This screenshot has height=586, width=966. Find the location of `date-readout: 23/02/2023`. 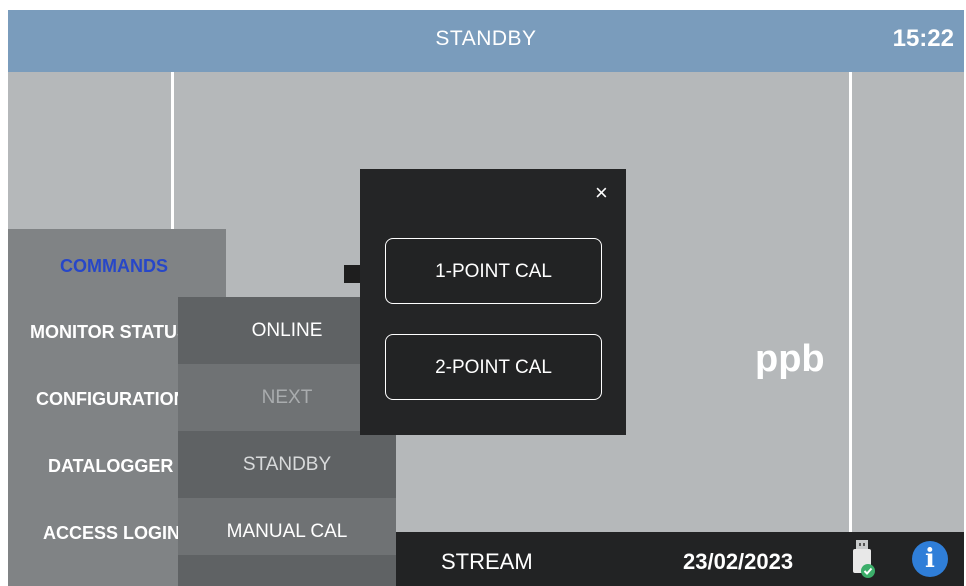

date-readout: 23/02/2023 is located at coordinates (738, 561).